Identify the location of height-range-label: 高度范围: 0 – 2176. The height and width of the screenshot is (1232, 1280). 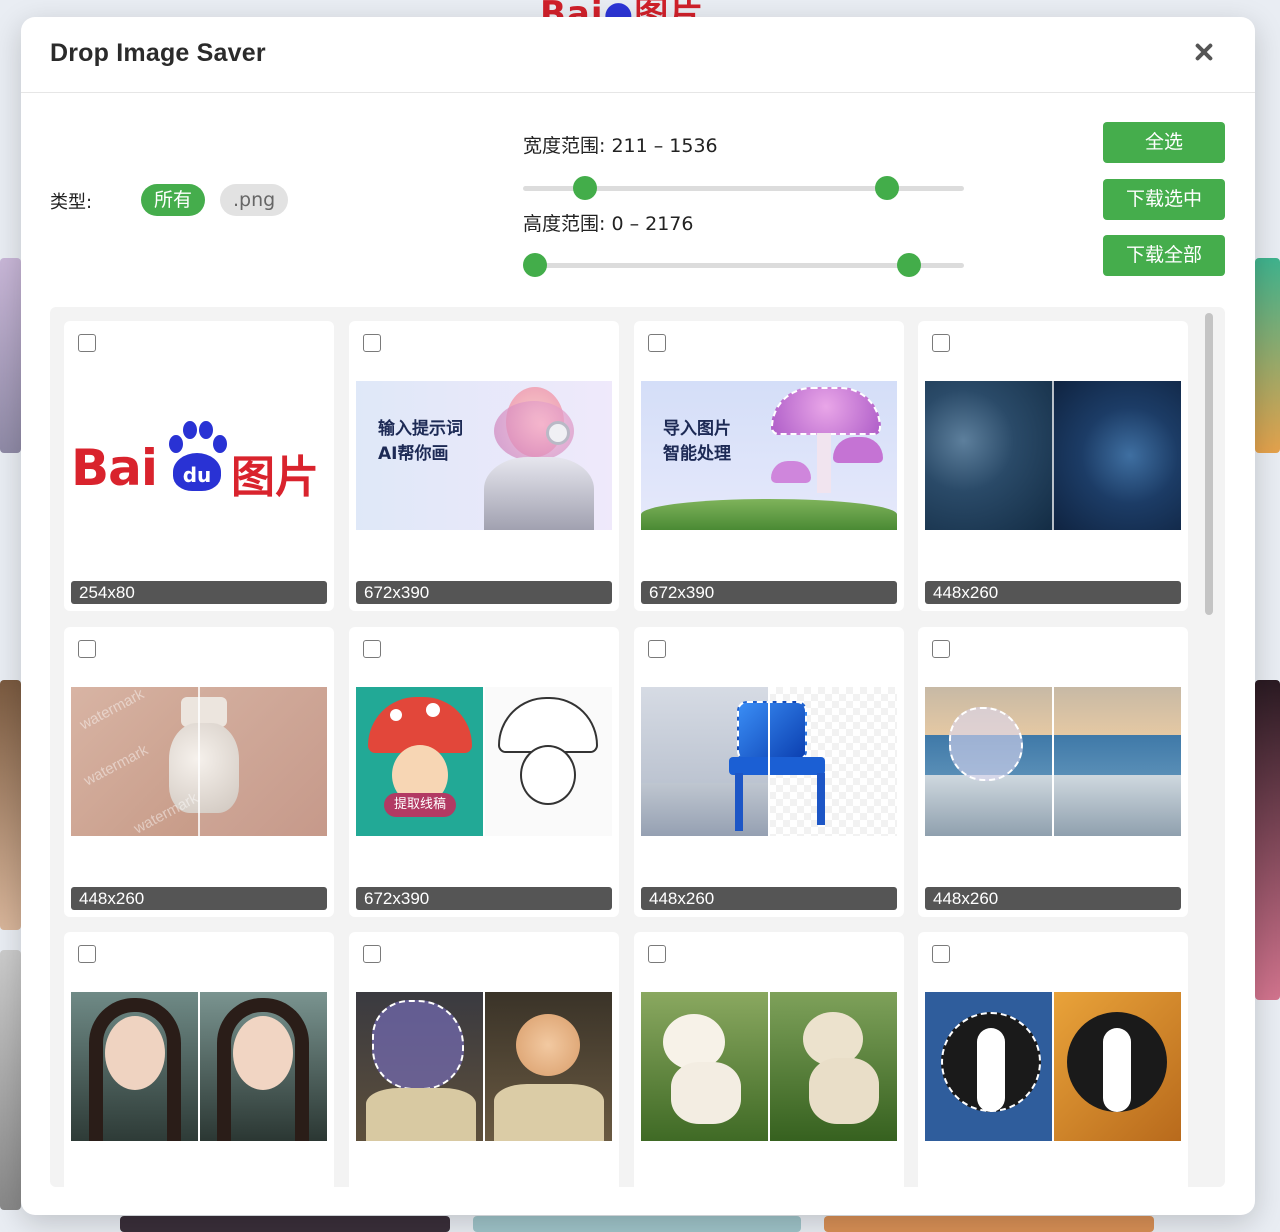
(608, 224).